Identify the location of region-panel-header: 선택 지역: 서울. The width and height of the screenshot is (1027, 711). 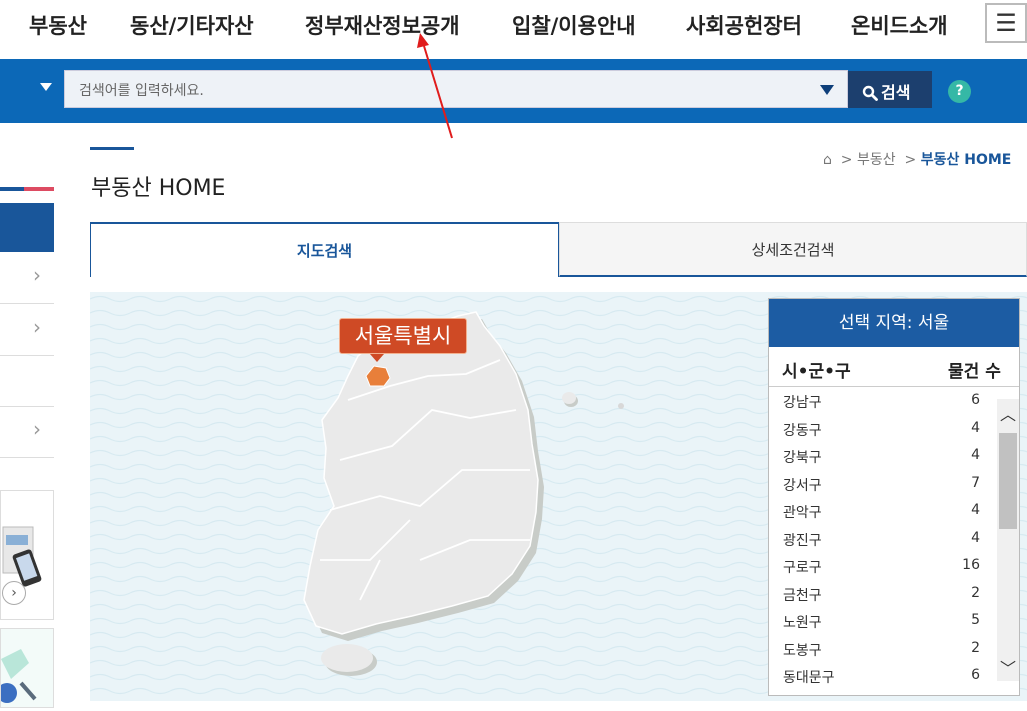
(894, 323).